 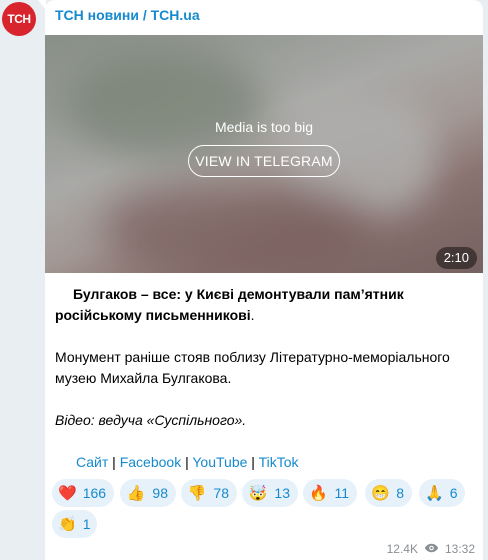 What do you see at coordinates (453, 493) in the screenshot?
I see `reaction-count: 6` at bounding box center [453, 493].